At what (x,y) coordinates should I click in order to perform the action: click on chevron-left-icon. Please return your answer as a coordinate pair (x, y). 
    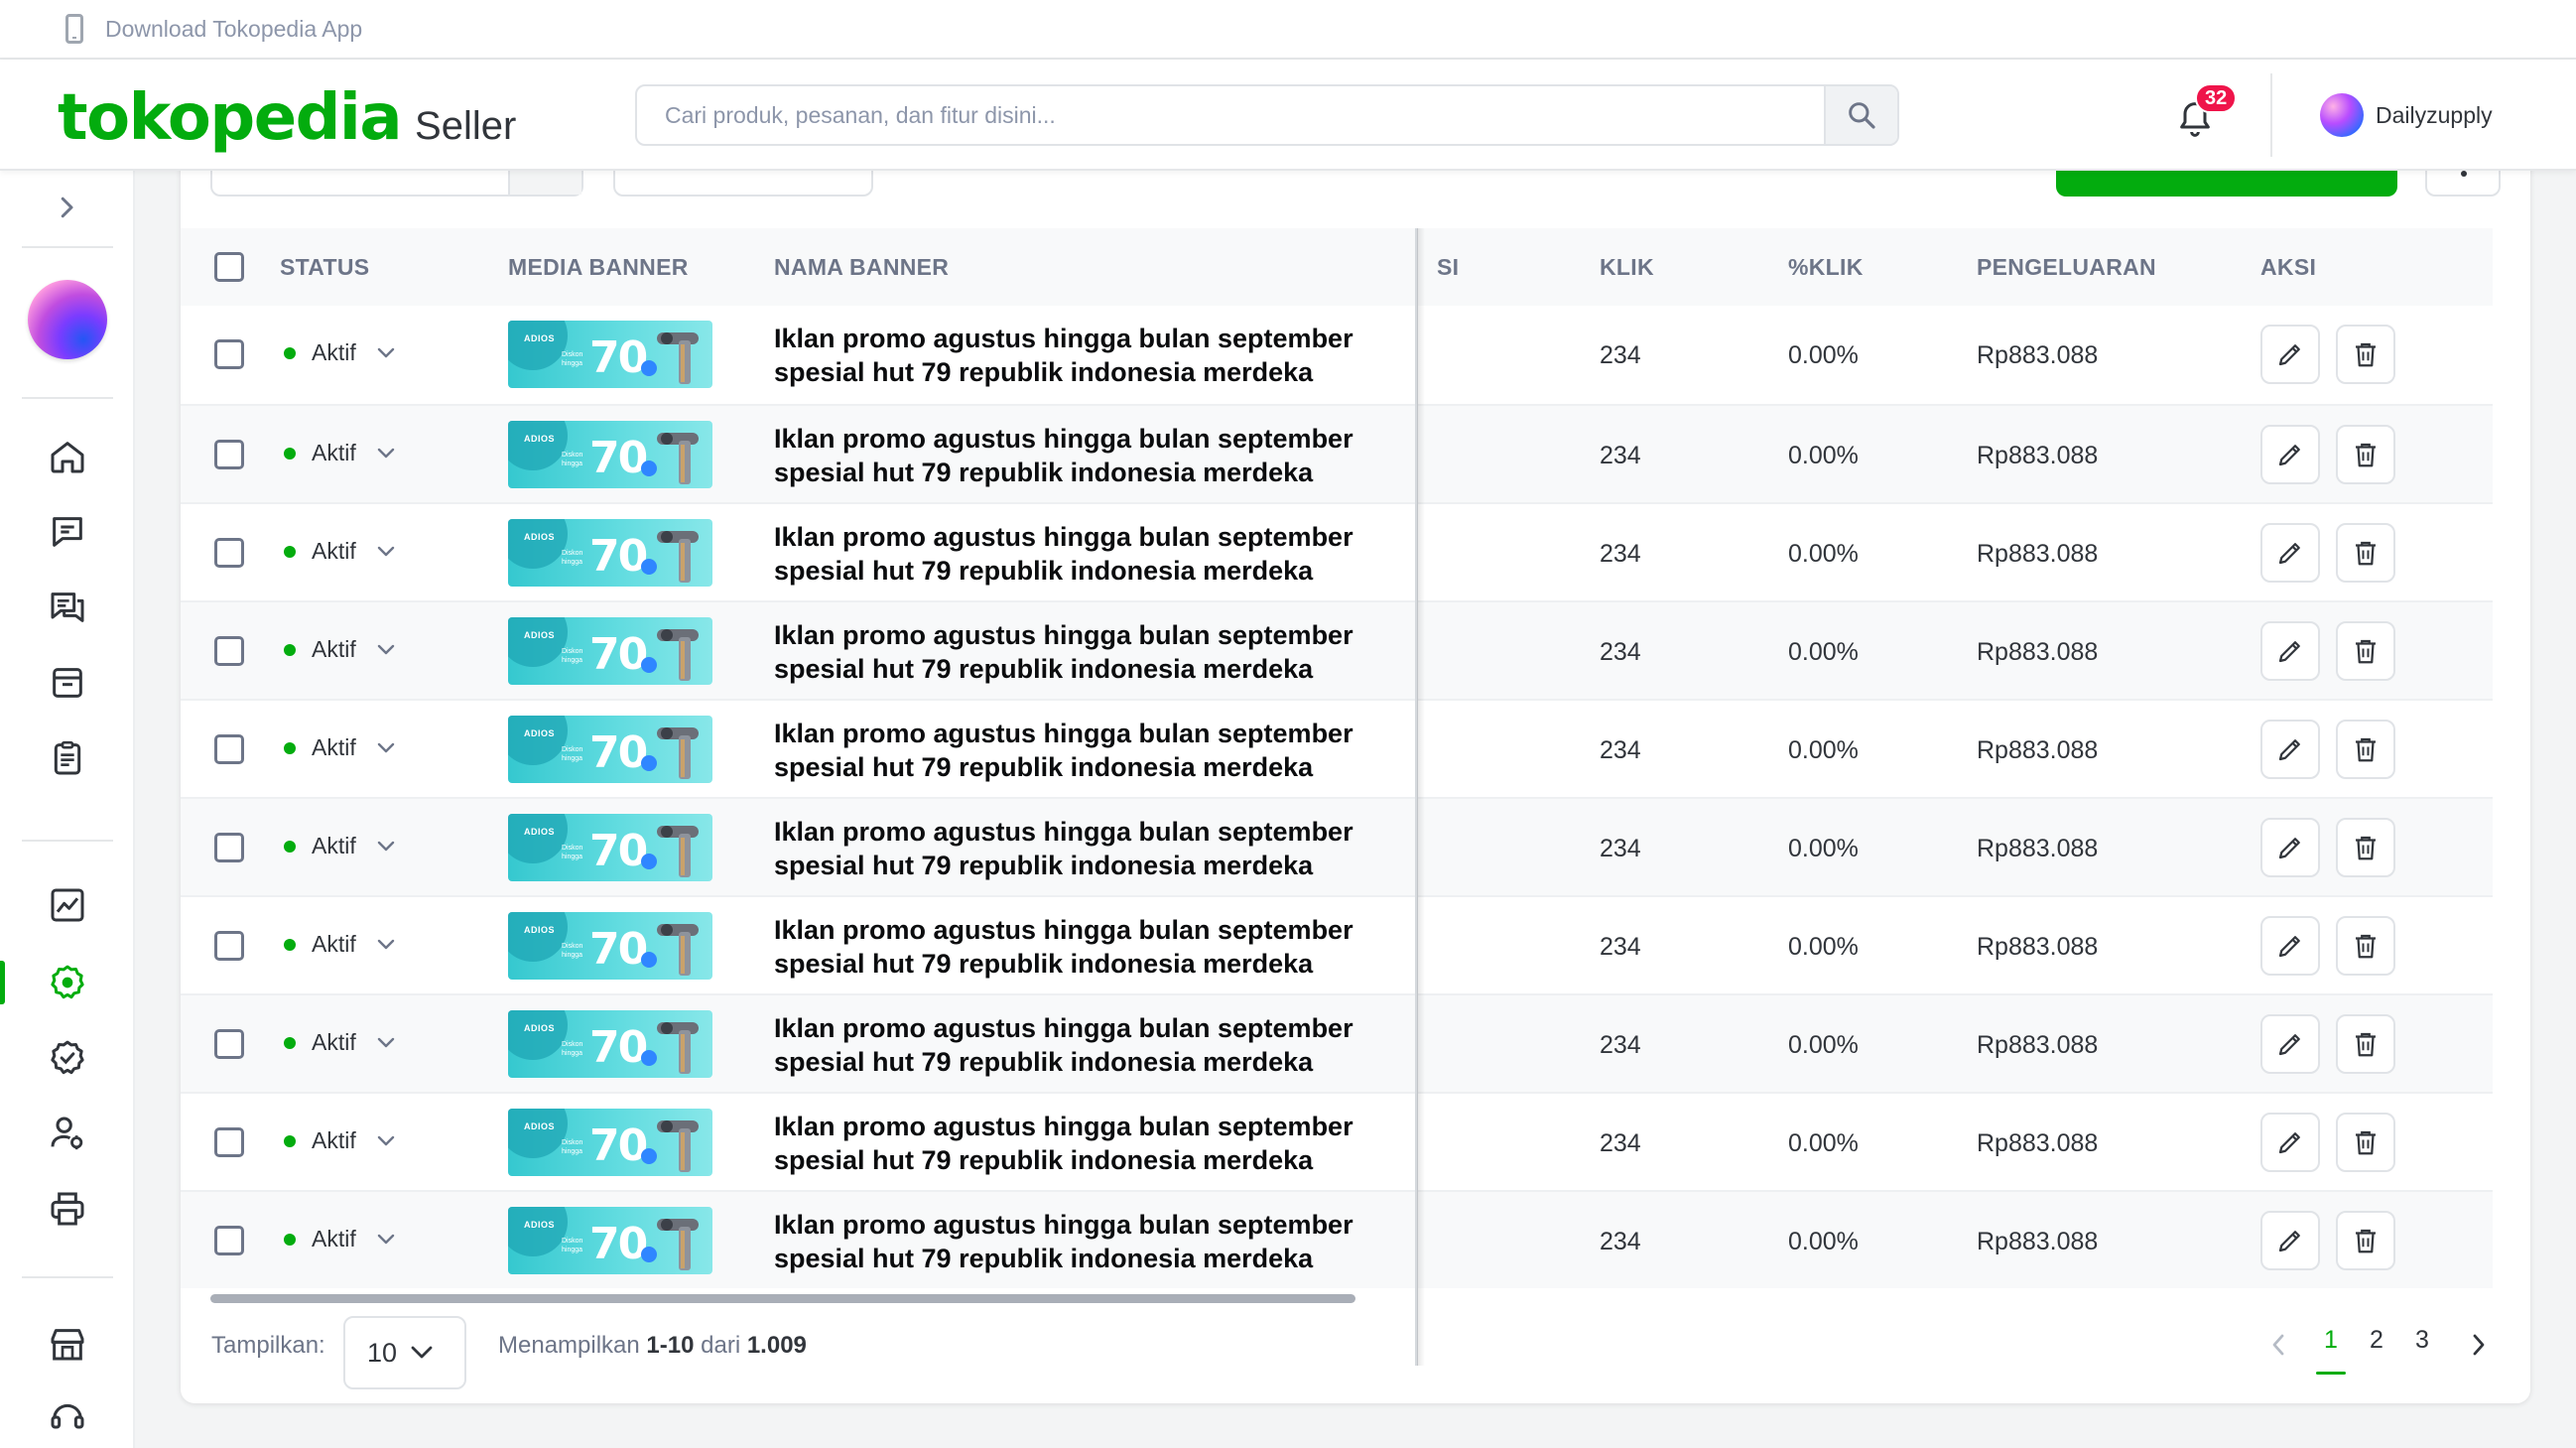
    Looking at the image, I should click on (2278, 1345).